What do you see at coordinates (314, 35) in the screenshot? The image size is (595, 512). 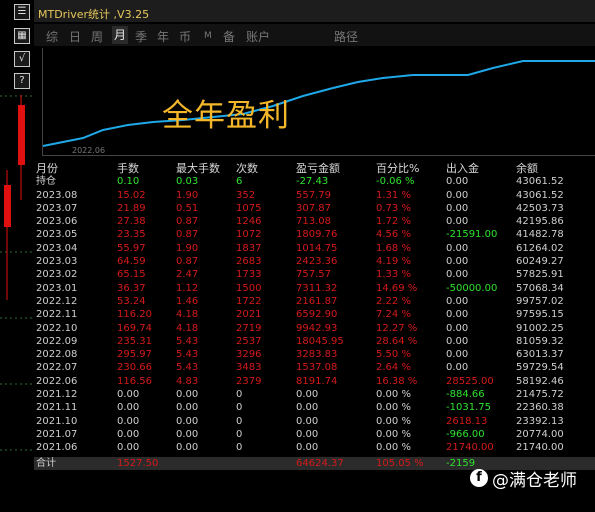 I see `period-tabs: 综 日 周 月 季 年 币 M 备 账户 路径` at bounding box center [314, 35].